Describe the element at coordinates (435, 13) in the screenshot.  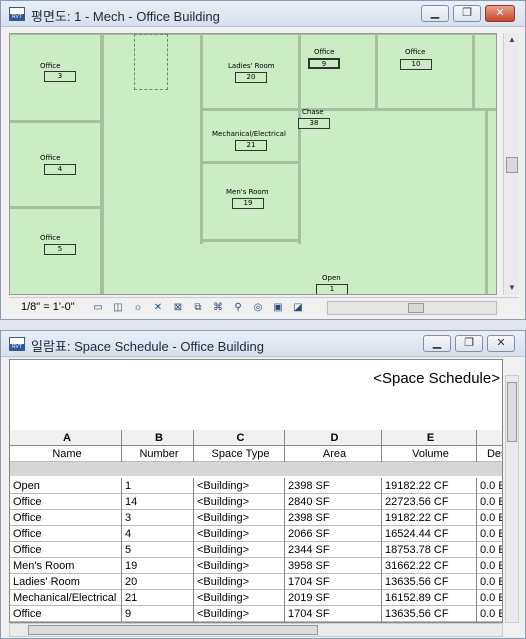
I see `minimize-button: ▁` at that location.